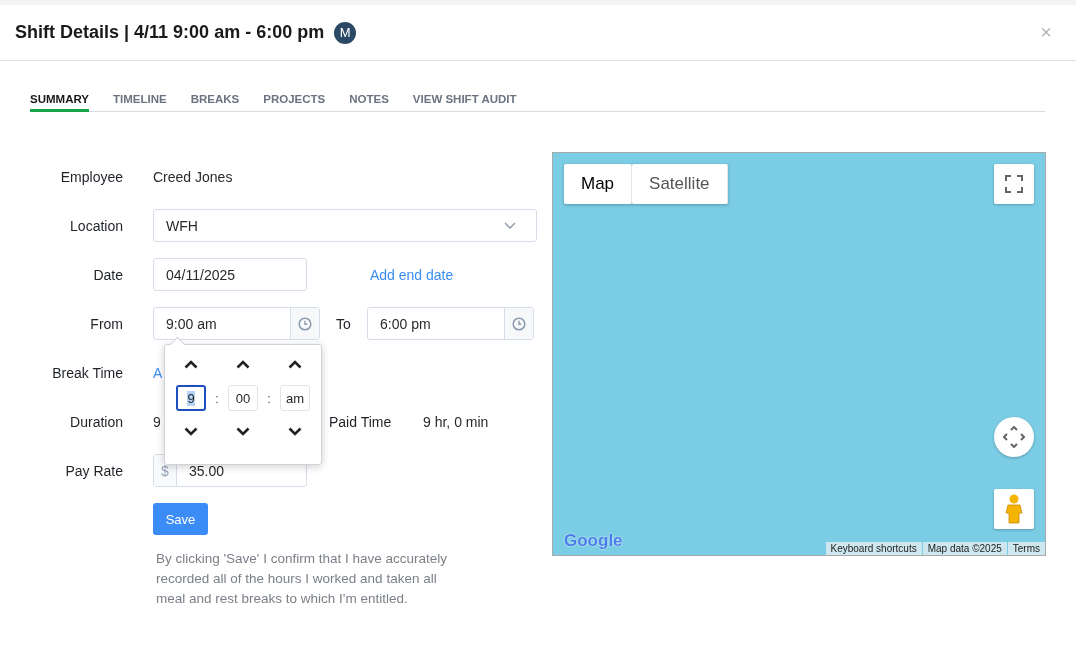 The image size is (1076, 663). What do you see at coordinates (59, 102) in the screenshot?
I see `tab: SUMMARY` at bounding box center [59, 102].